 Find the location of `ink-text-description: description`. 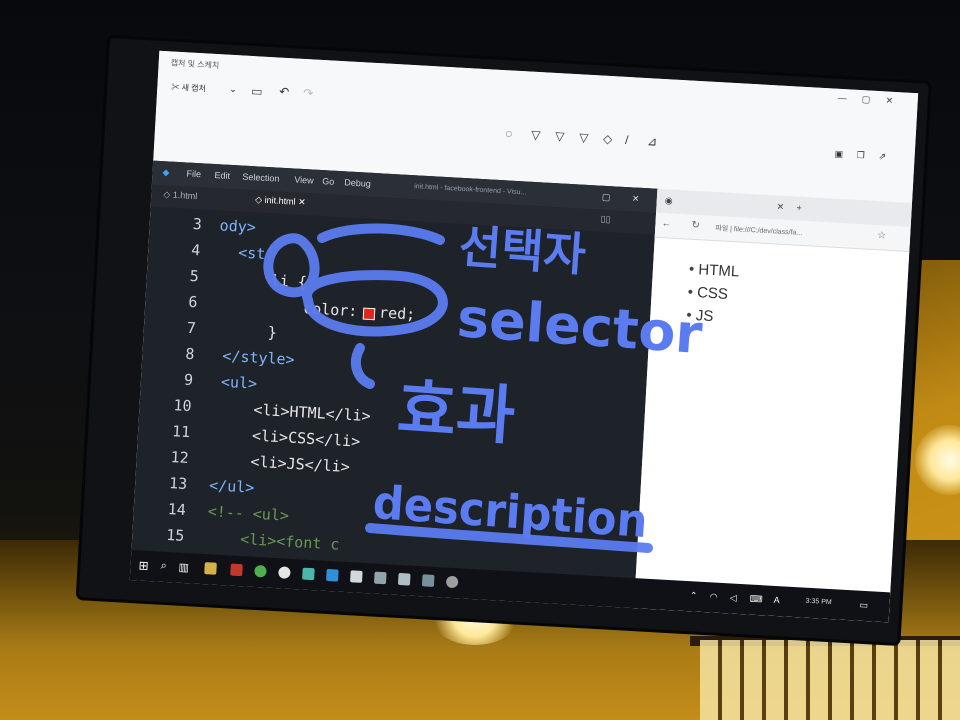

ink-text-description: description is located at coordinates (510, 511).